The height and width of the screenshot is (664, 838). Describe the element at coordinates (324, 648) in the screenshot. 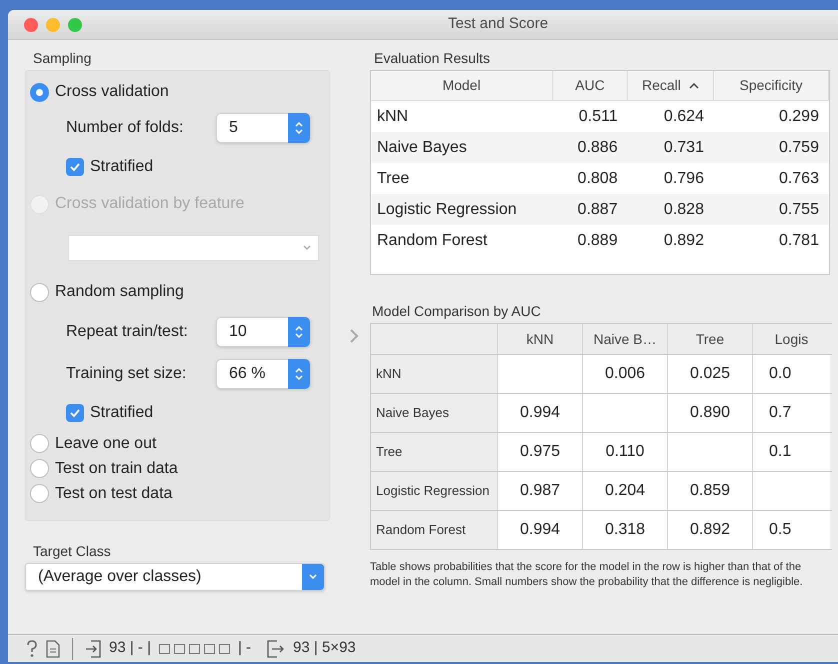

I see `output-summary: 93 | 5×93` at that location.